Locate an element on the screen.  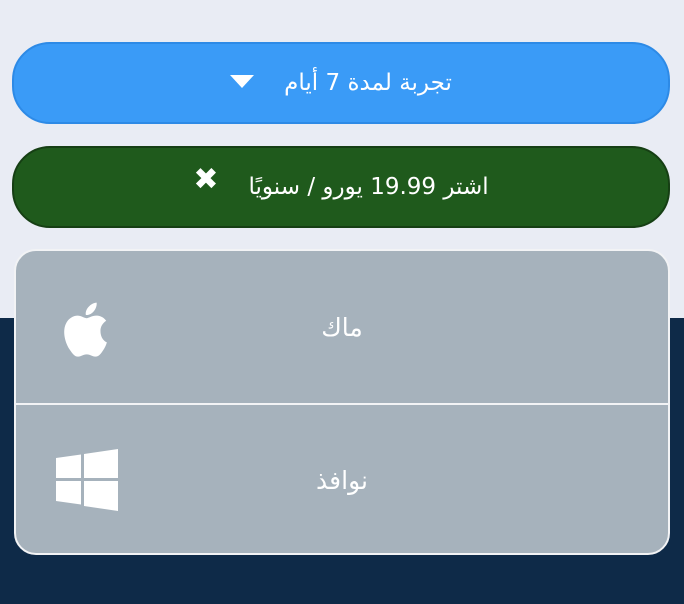
trial-button: تجربة لمدة 7 أيام is located at coordinates (341, 83).